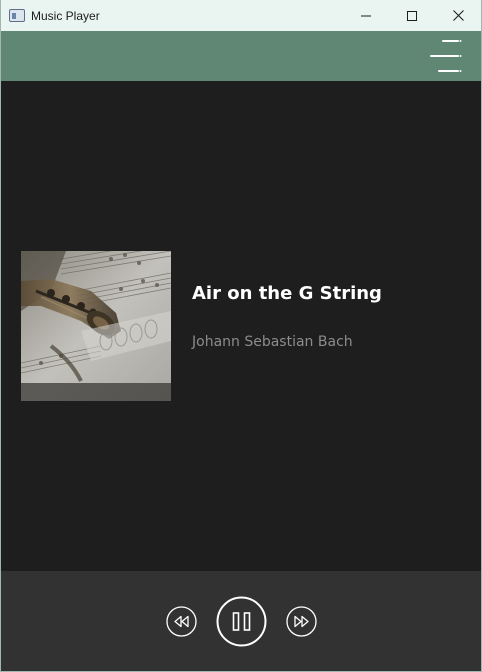 This screenshot has height=672, width=482. I want to click on maximize-icon, so click(412, 15).